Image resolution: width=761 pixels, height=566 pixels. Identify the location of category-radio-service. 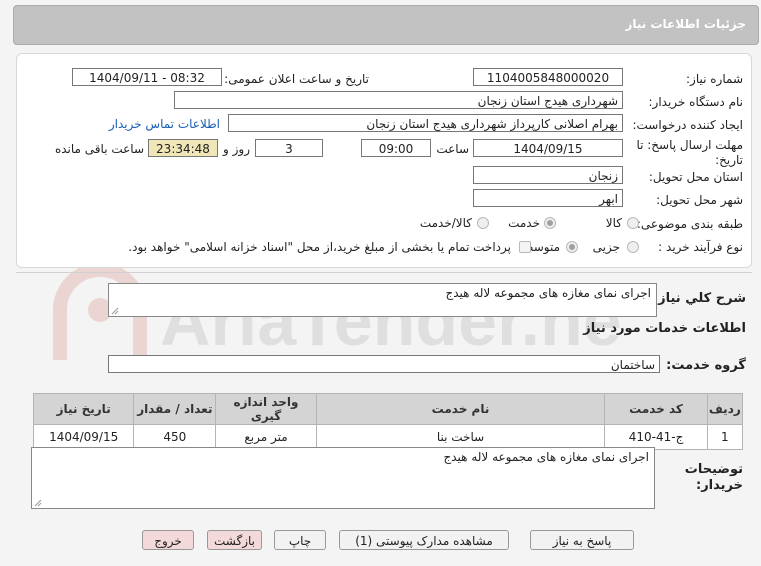
(550, 223).